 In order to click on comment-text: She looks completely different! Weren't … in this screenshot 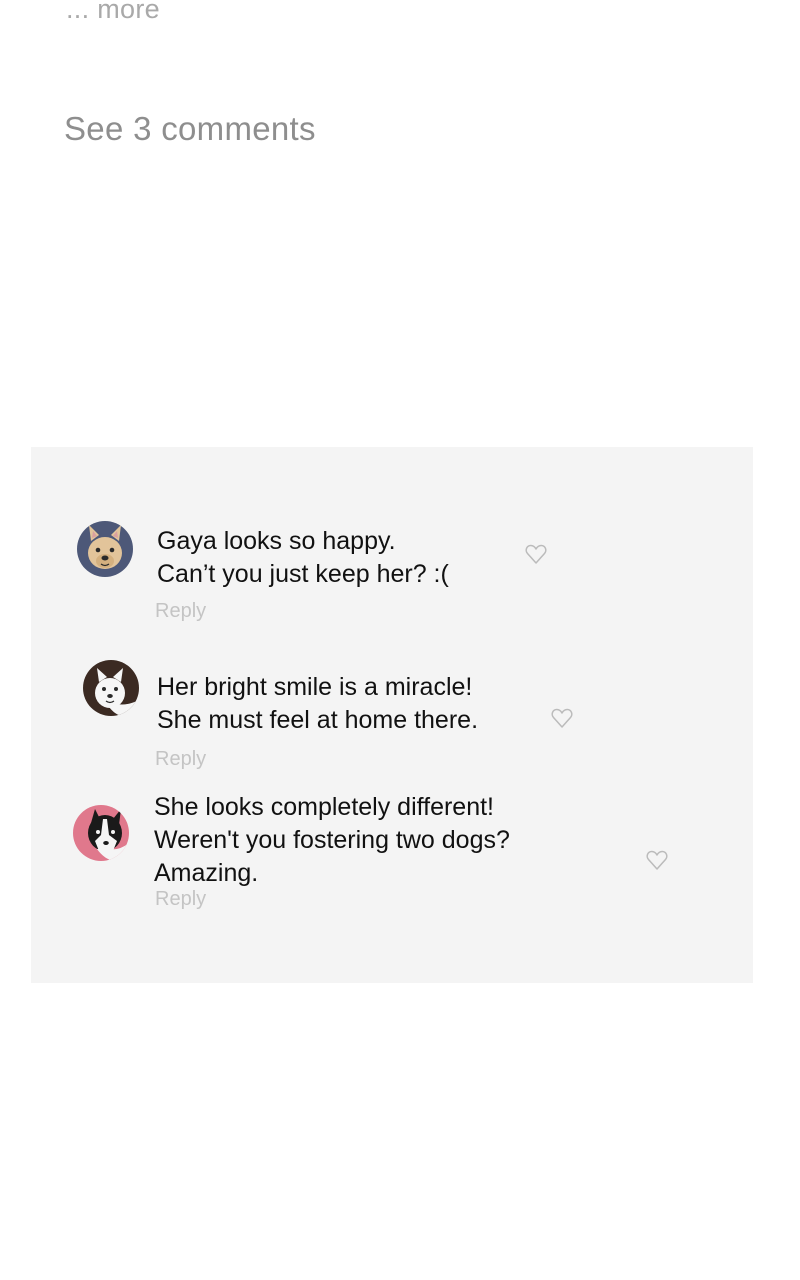, I will do `click(332, 840)`.